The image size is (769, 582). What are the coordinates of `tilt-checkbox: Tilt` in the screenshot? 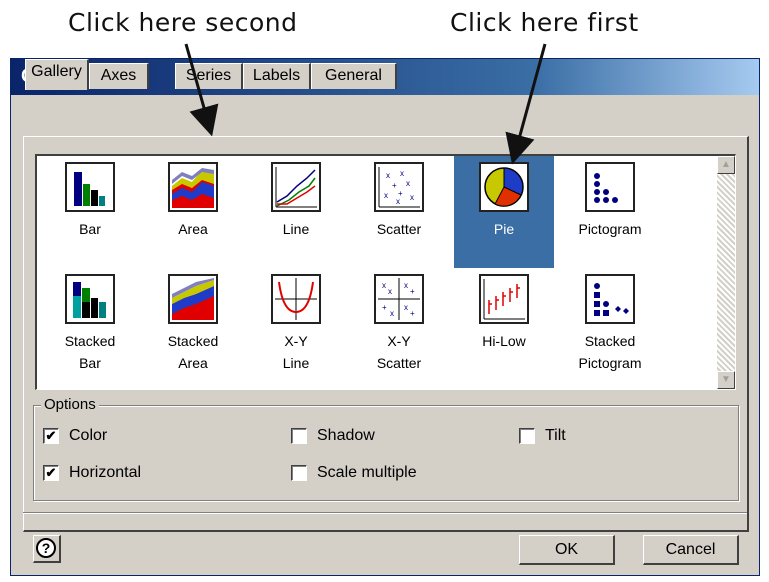 It's located at (542, 436).